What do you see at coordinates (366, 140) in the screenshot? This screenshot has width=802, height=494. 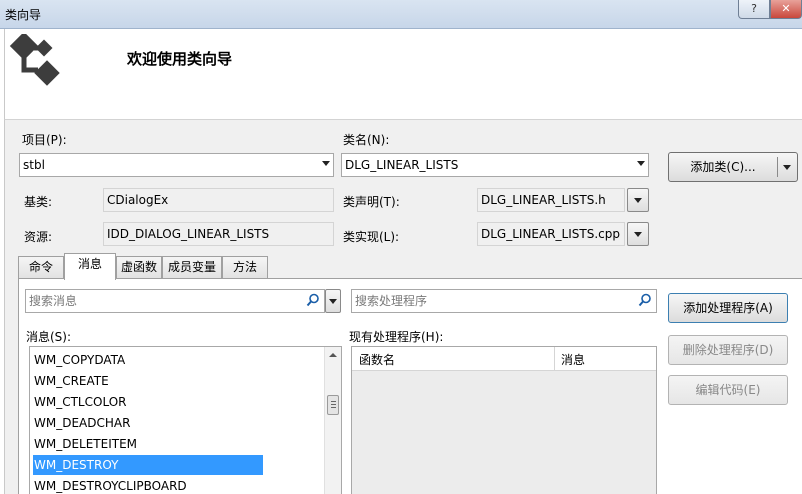 I see `class-name-label: 类名(N):` at bounding box center [366, 140].